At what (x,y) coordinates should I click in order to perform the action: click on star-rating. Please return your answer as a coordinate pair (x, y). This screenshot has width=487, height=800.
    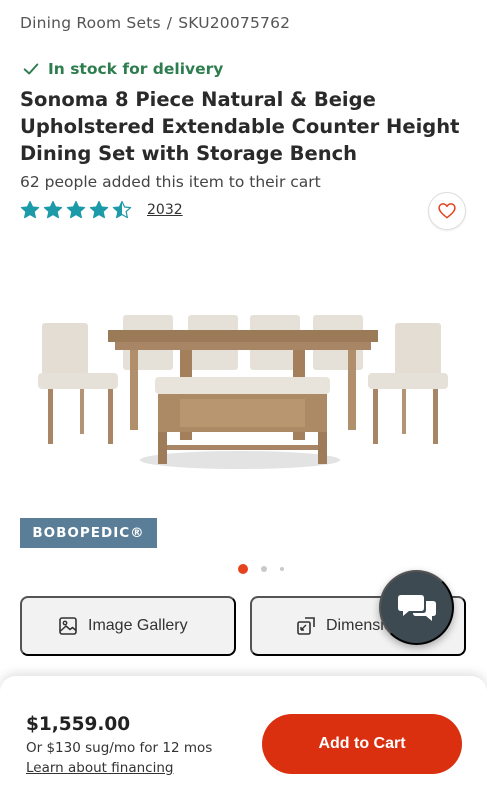
    Looking at the image, I should click on (76, 210).